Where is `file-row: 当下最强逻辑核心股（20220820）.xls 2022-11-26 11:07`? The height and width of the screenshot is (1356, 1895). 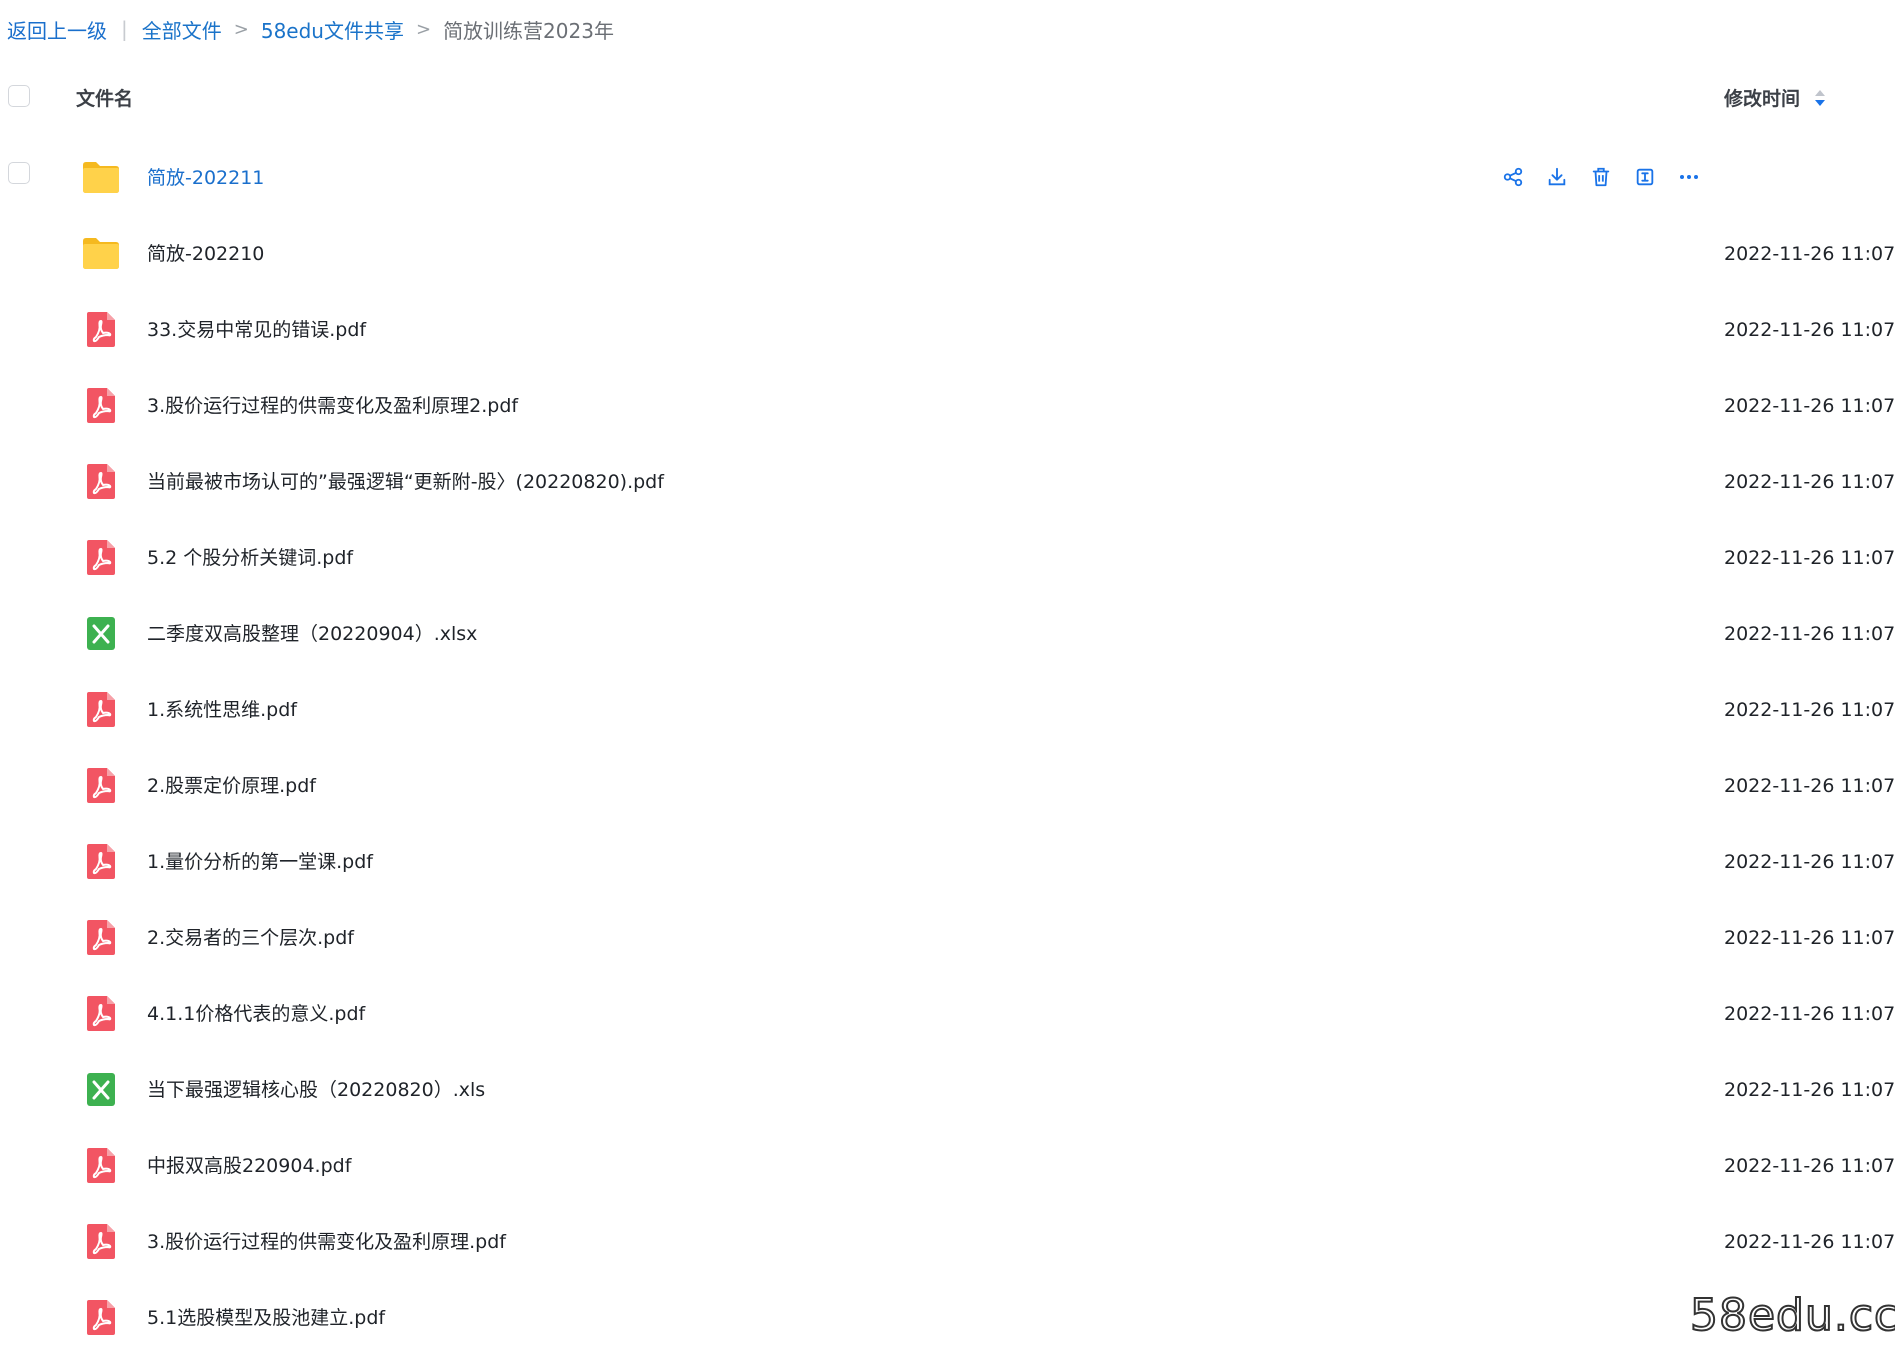 file-row: 当下最强逻辑核心股（20220820）.xls 2022-11-26 11:07 is located at coordinates (947, 1090).